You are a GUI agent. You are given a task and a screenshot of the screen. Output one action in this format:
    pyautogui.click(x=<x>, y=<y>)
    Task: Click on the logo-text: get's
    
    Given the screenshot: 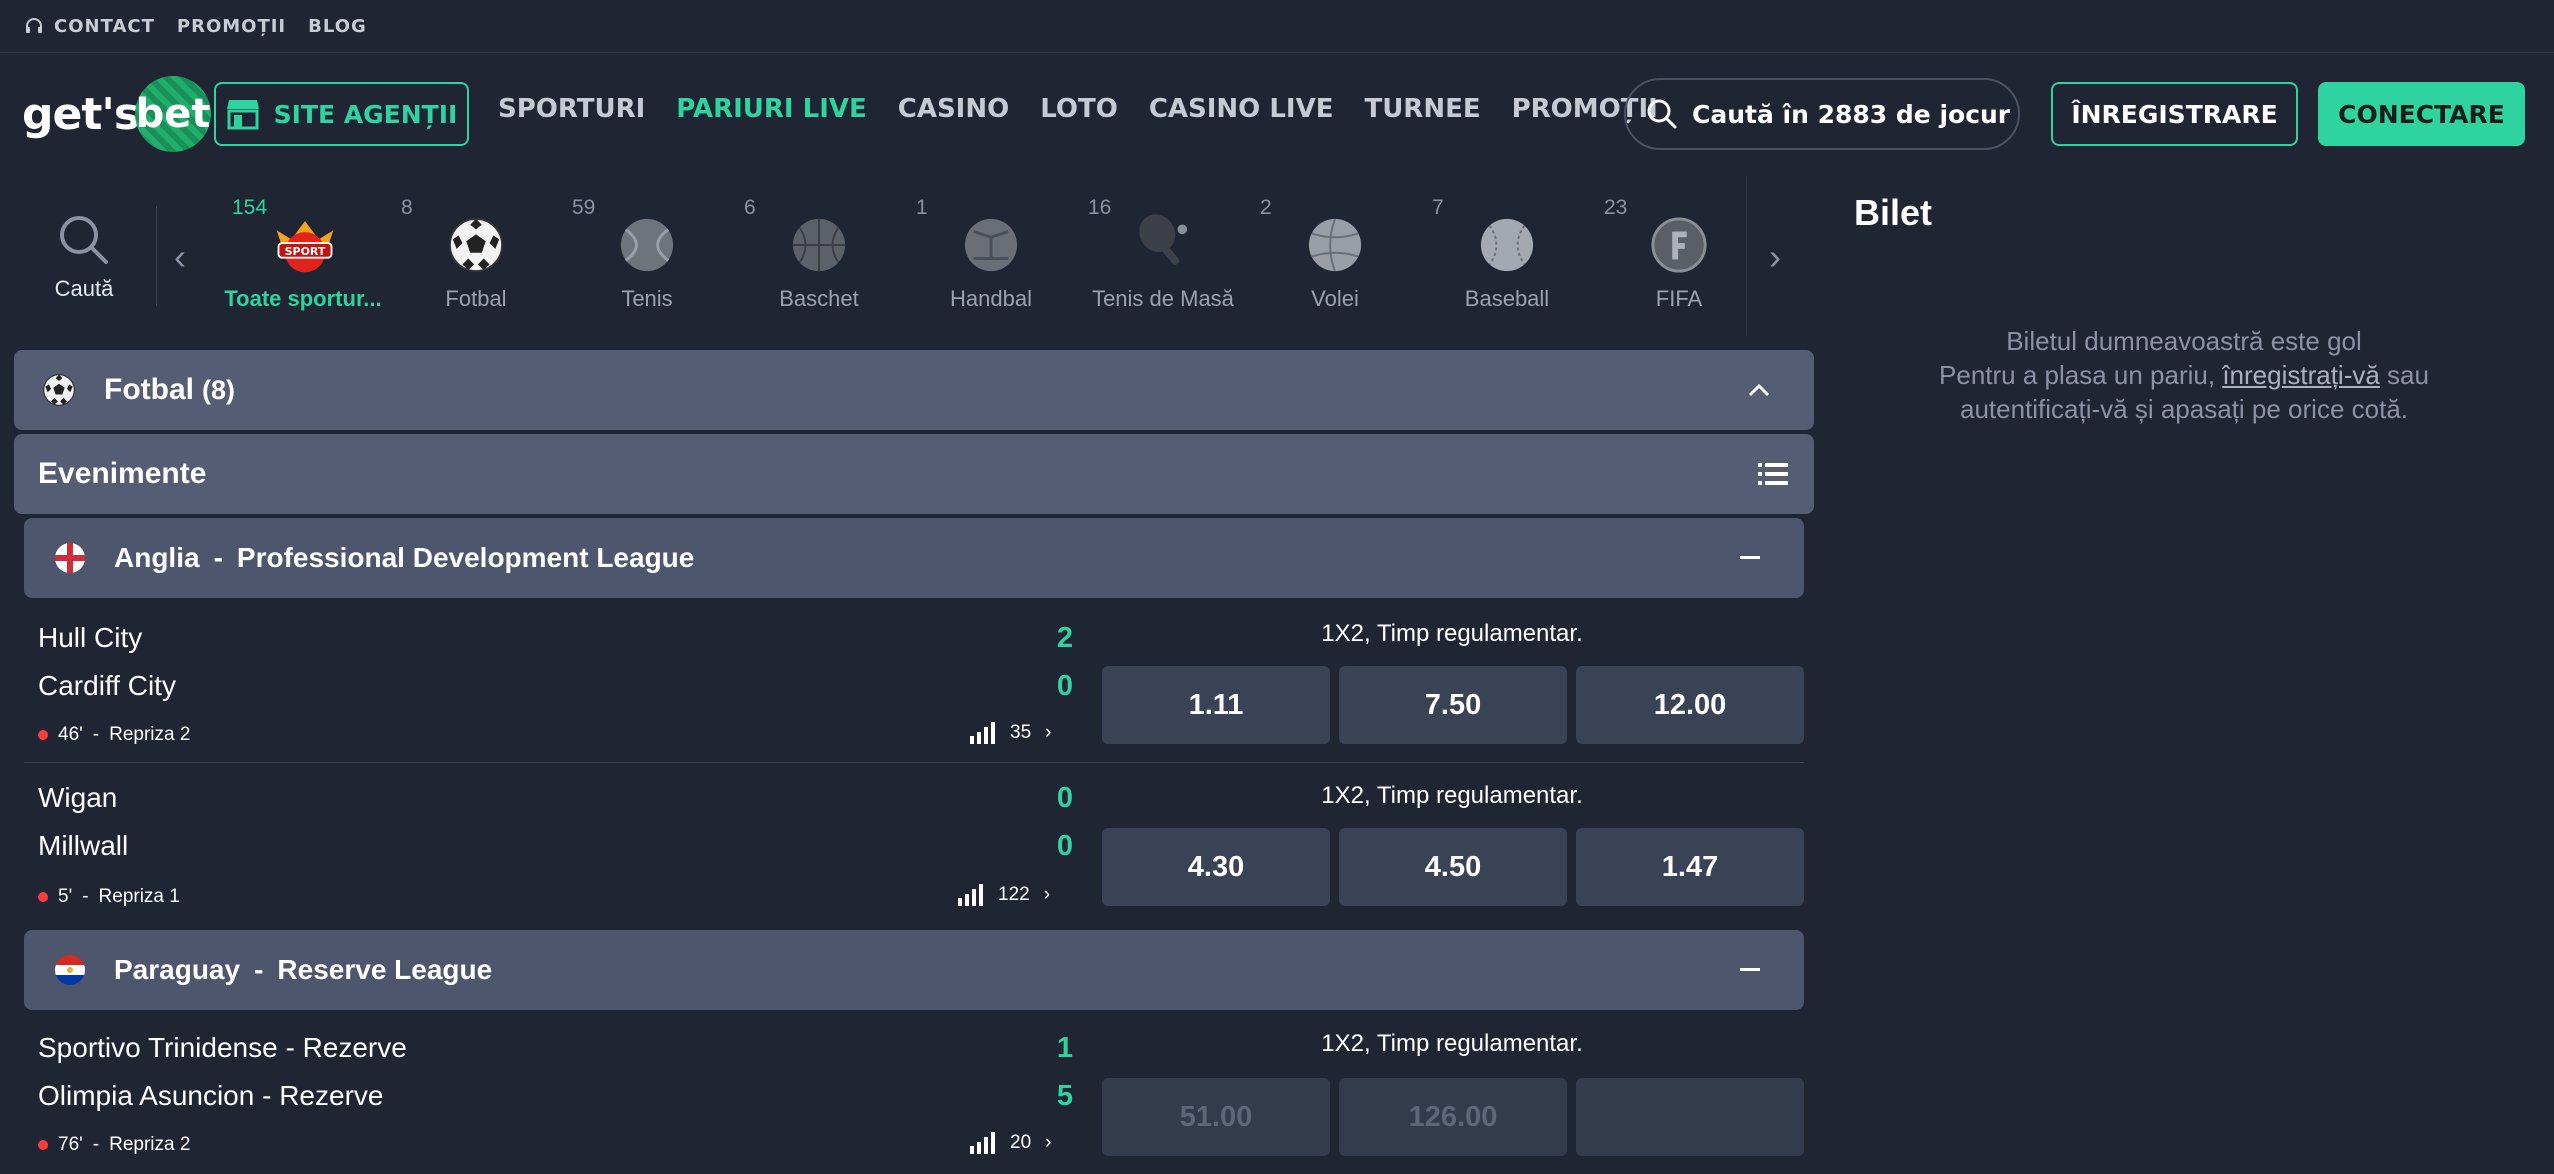 What is the action you would take?
    pyautogui.click(x=81, y=114)
    